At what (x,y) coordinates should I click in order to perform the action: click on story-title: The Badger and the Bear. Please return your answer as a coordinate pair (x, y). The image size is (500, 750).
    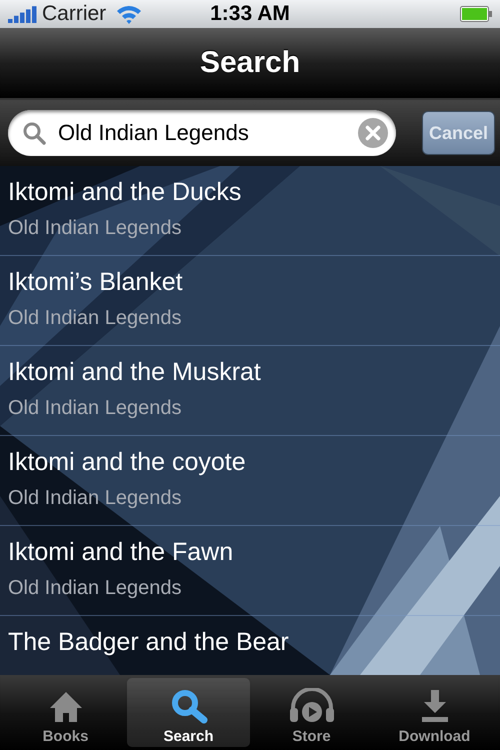
    Looking at the image, I should click on (149, 642).